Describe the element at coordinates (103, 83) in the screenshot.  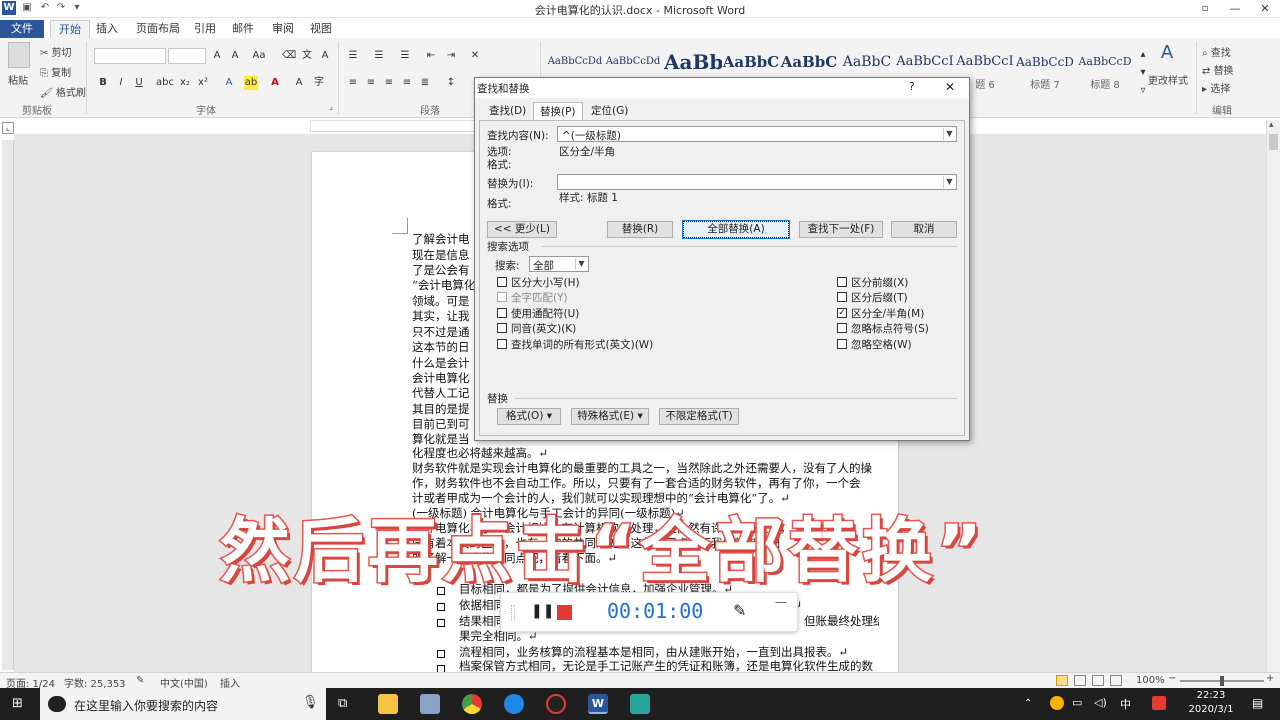
I see `bold-icon: B` at that location.